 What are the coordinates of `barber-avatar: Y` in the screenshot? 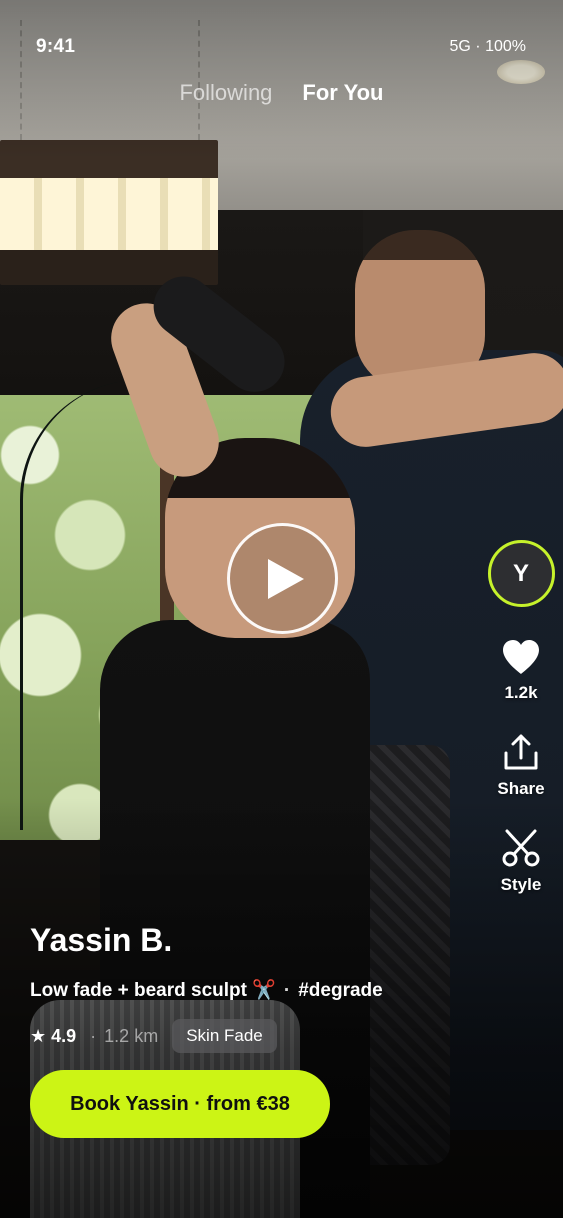 It's located at (521, 573).